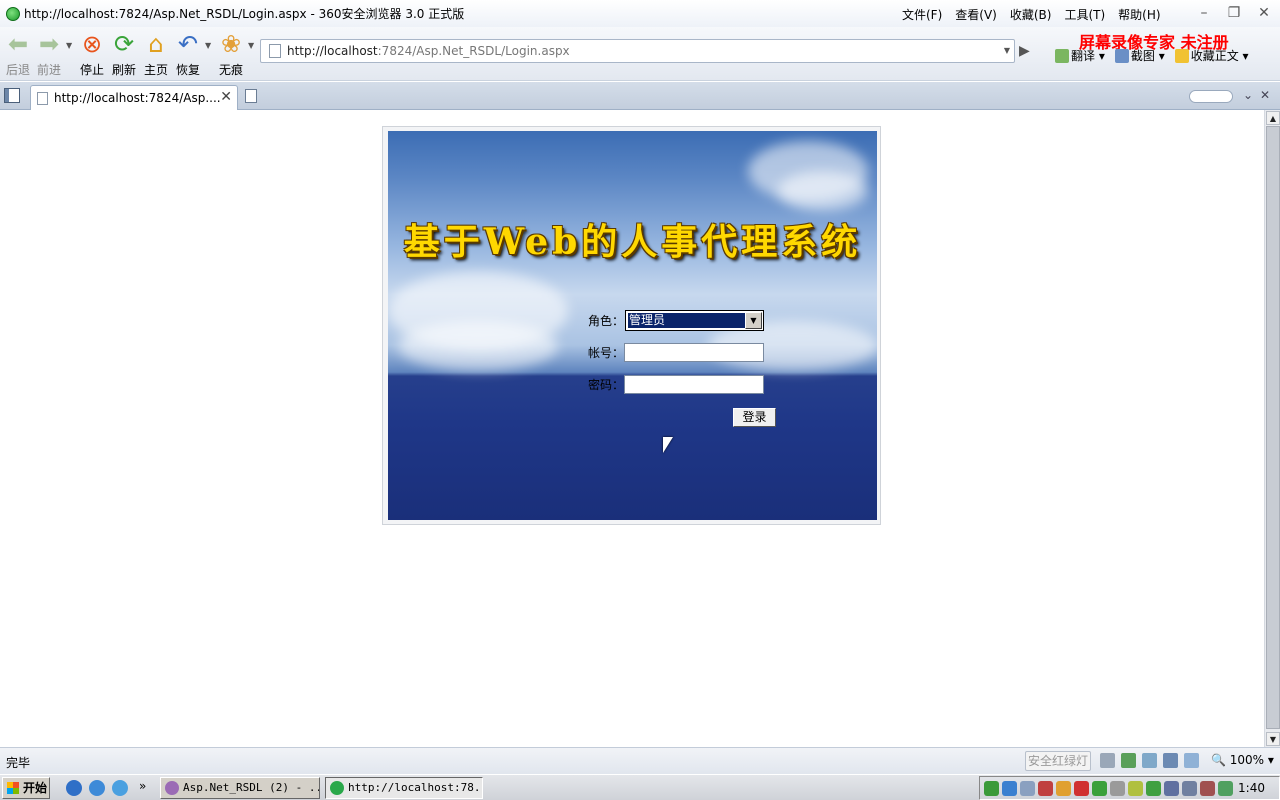 This screenshot has height=800, width=1280. Describe the element at coordinates (18, 763) in the screenshot. I see `status-text: 完毕` at that location.